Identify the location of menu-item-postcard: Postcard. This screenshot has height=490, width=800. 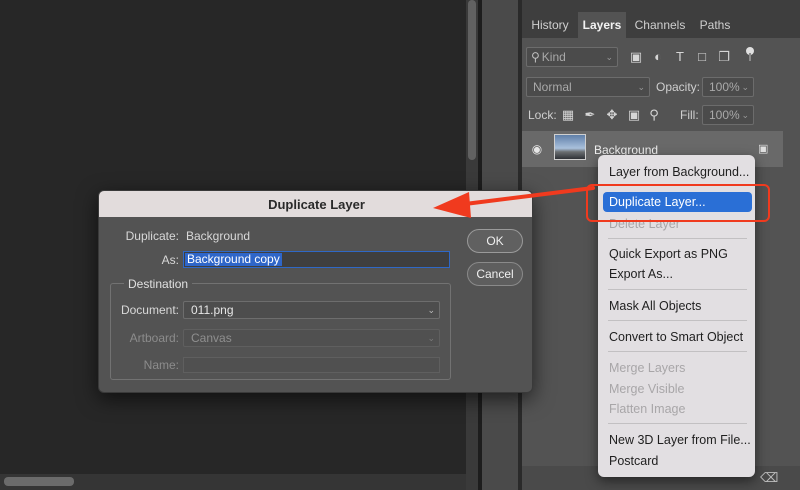
(633, 461).